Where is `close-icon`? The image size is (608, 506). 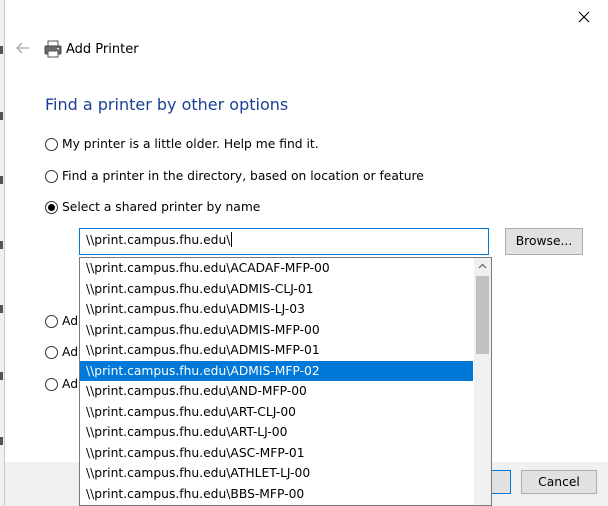 close-icon is located at coordinates (584, 17).